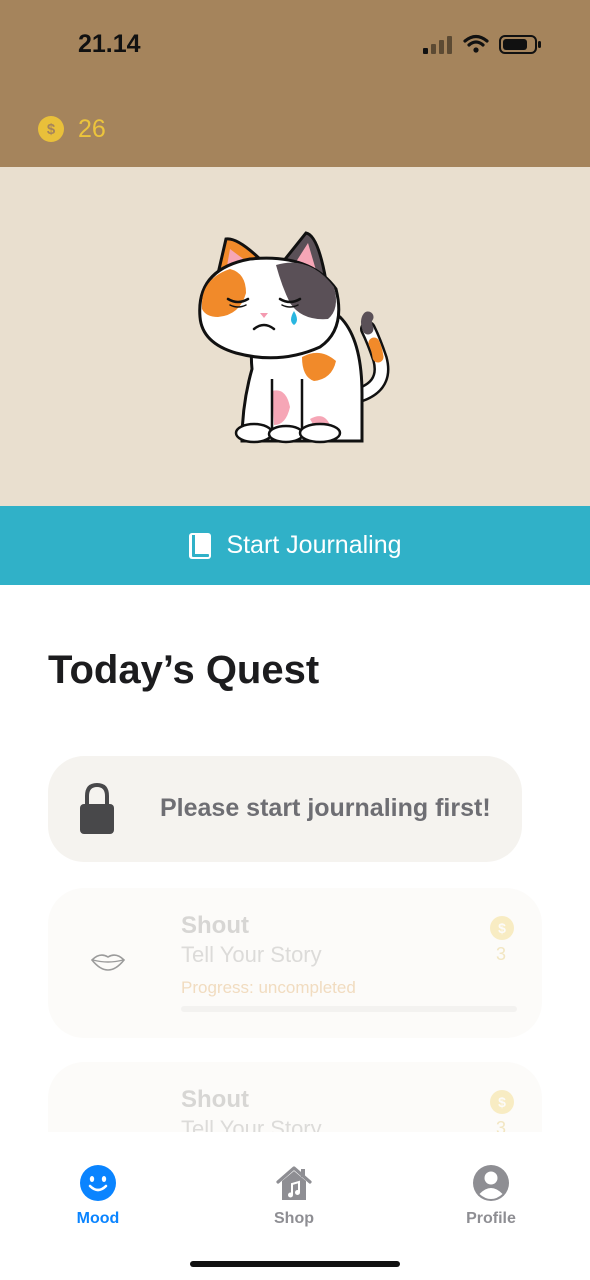 The height and width of the screenshot is (1280, 590). I want to click on quest-card: Shout Tell Your Story $ 3, so click(295, 1097).